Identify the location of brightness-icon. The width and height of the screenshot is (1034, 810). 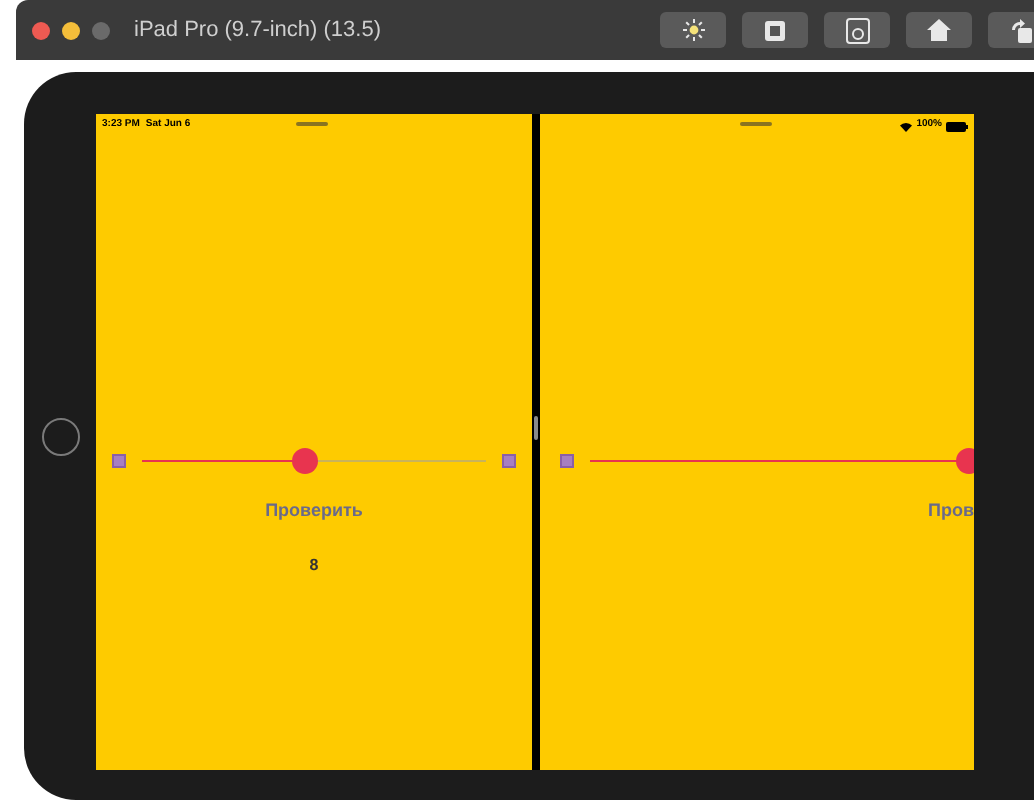
(693, 30).